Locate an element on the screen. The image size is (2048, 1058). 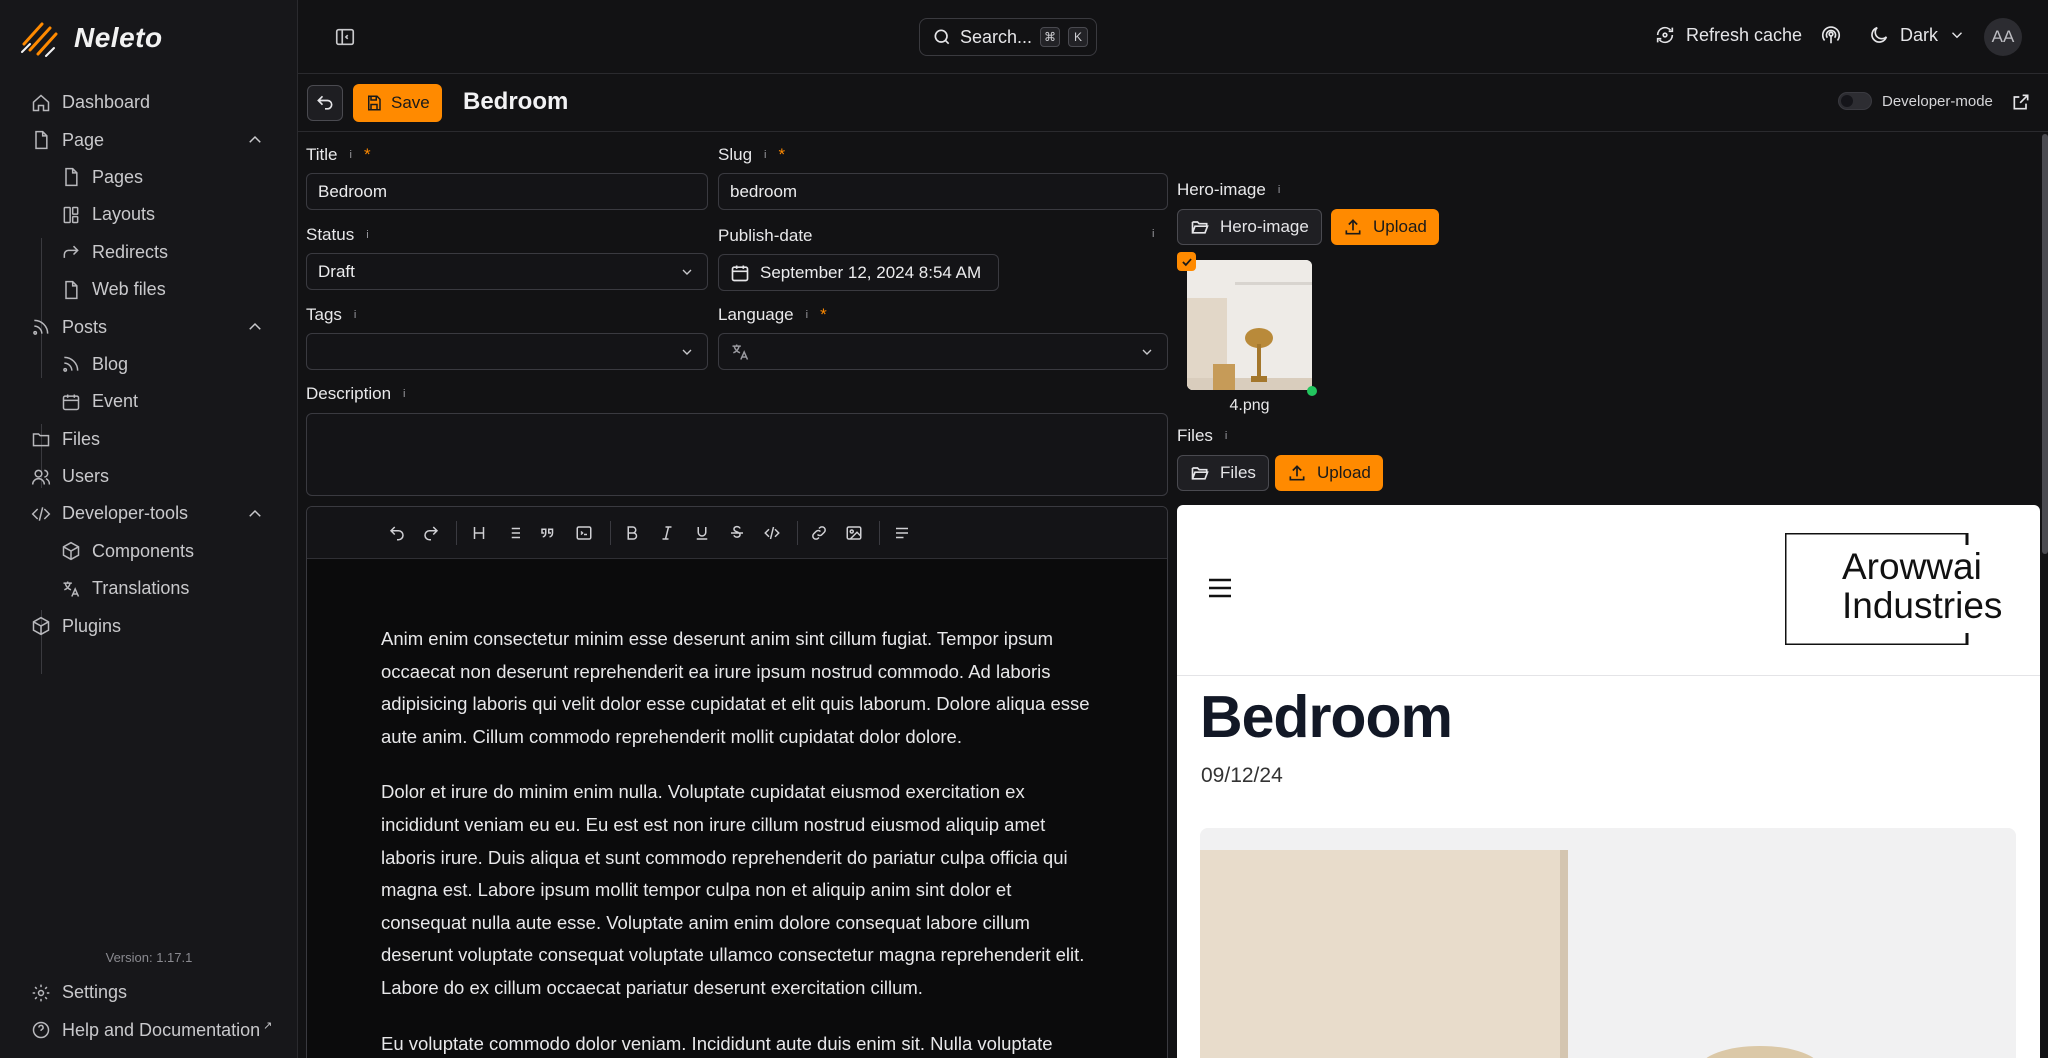
sidebar-item-settings: Settings is located at coordinates (149, 992).